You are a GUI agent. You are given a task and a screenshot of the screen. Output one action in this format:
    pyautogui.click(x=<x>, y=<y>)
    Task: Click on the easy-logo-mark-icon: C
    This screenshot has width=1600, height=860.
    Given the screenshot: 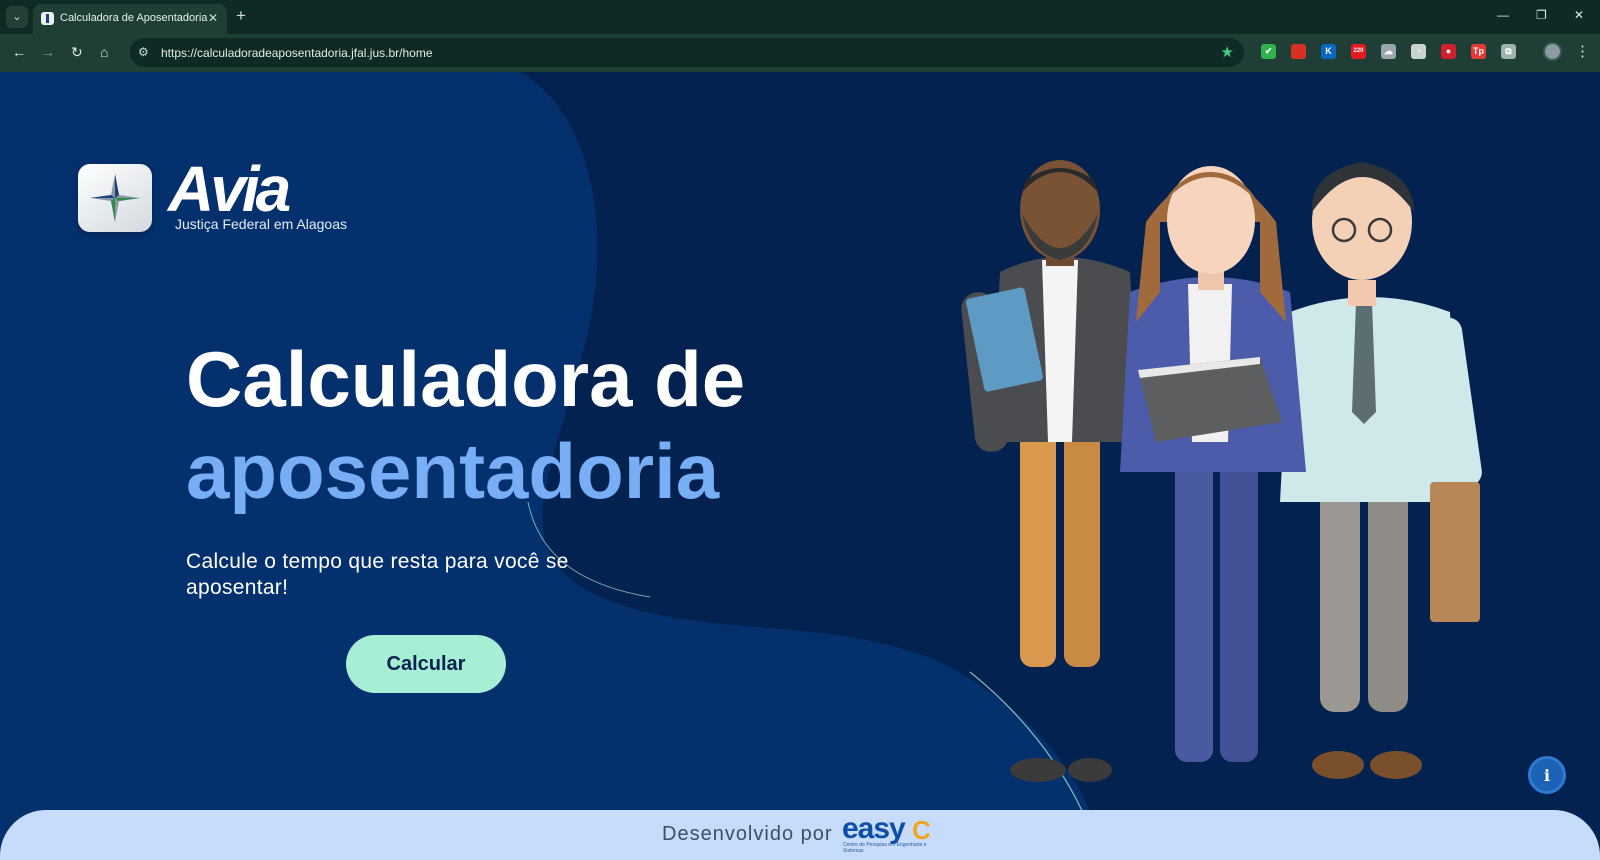 What is the action you would take?
    pyautogui.click(x=921, y=830)
    